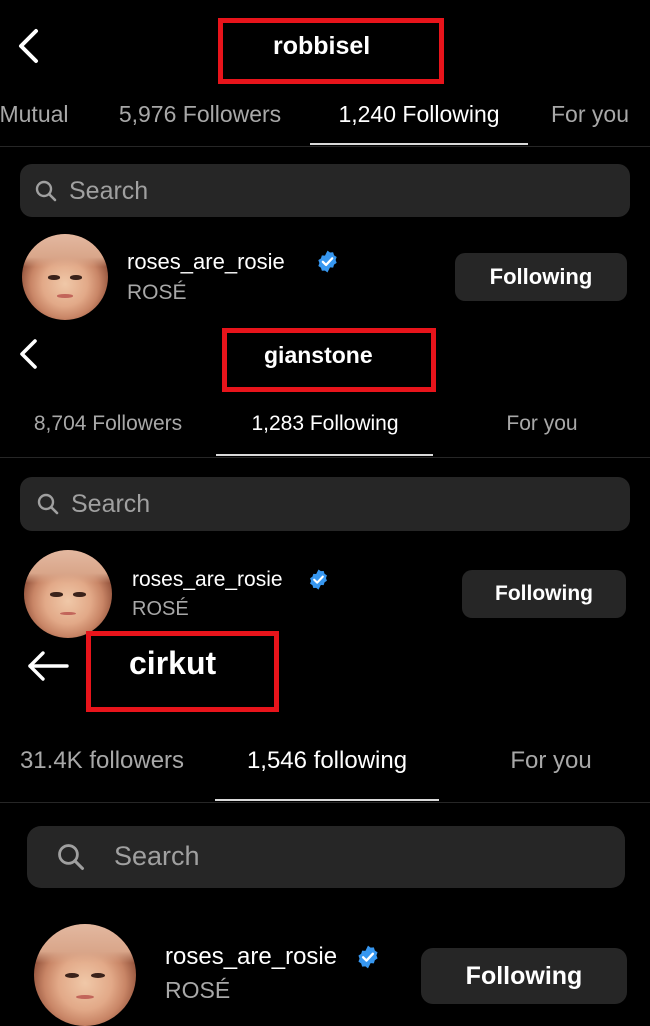 The image size is (650, 1026). I want to click on tab-followers: 31.4K followers, so click(102, 761).